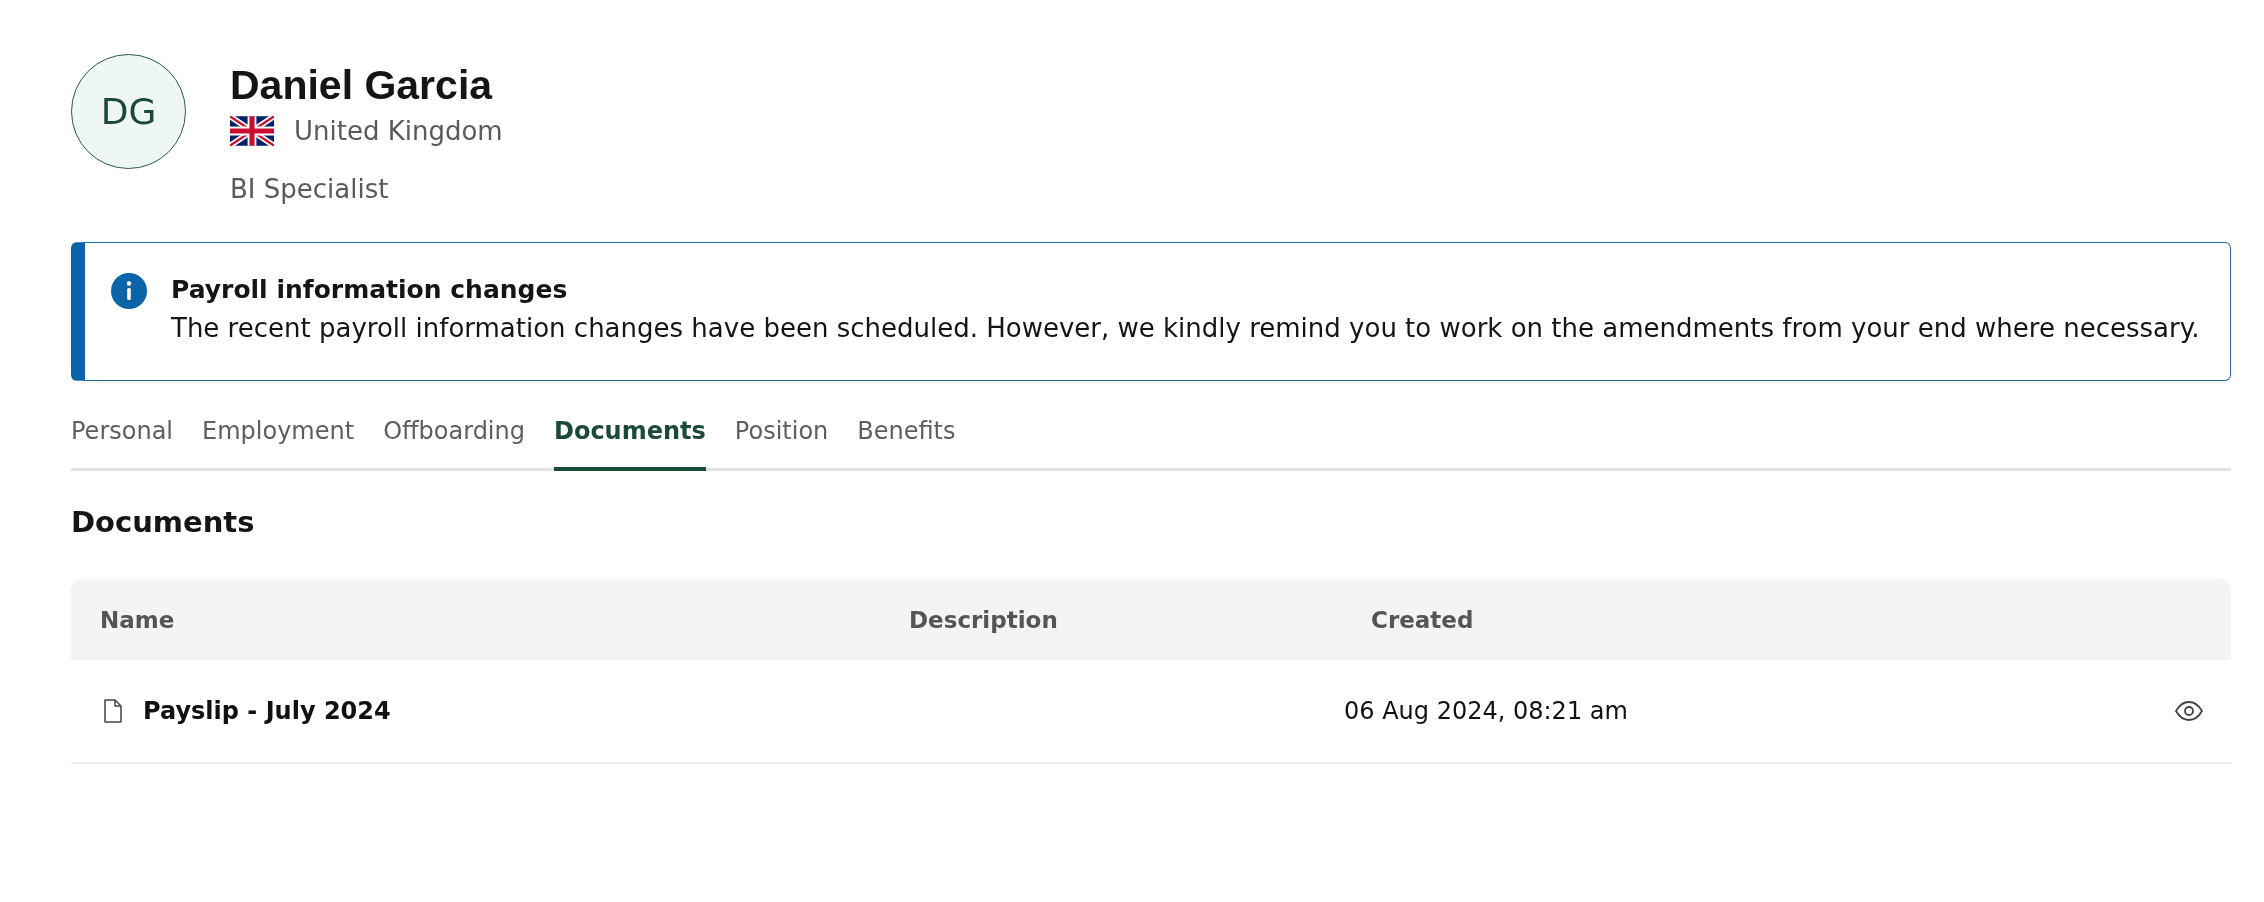 The image size is (2264, 902). I want to click on uk-flag-icon, so click(252, 131).